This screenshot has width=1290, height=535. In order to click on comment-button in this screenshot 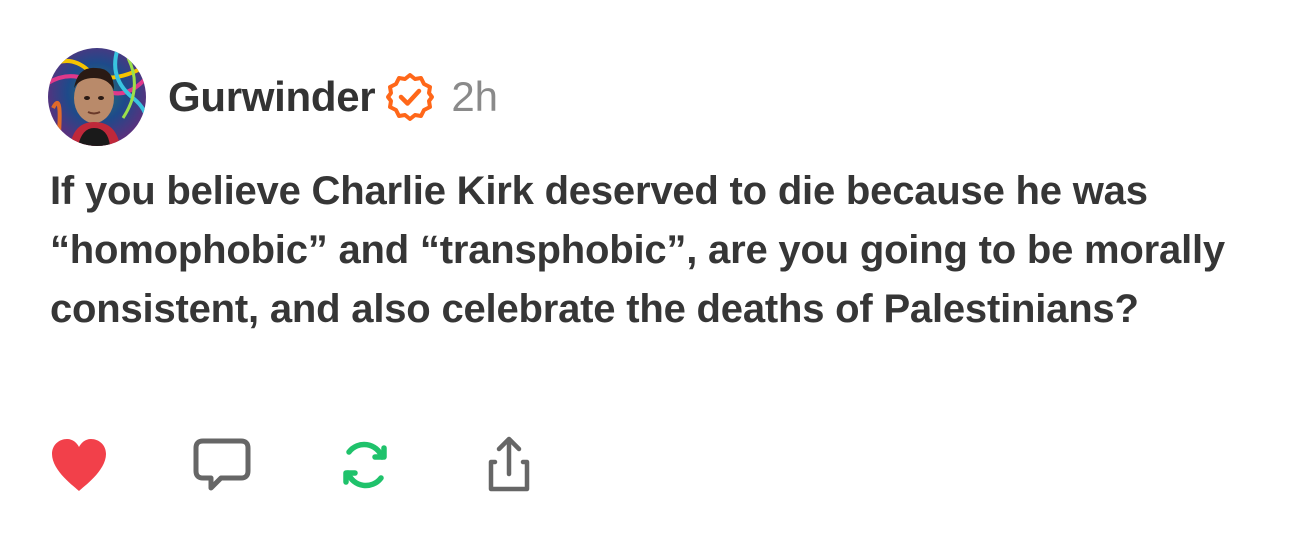, I will do `click(222, 465)`.